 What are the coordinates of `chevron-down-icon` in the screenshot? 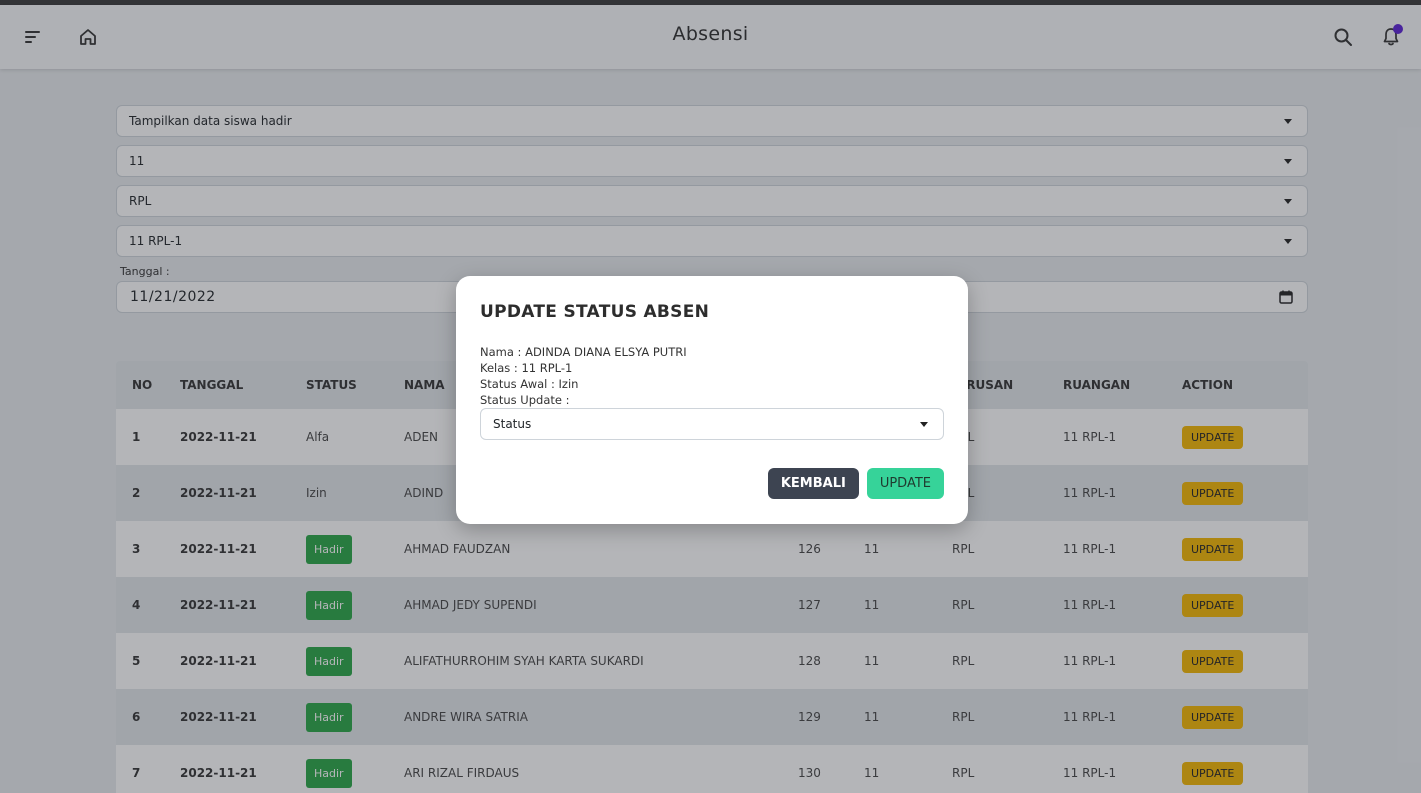 It's located at (924, 424).